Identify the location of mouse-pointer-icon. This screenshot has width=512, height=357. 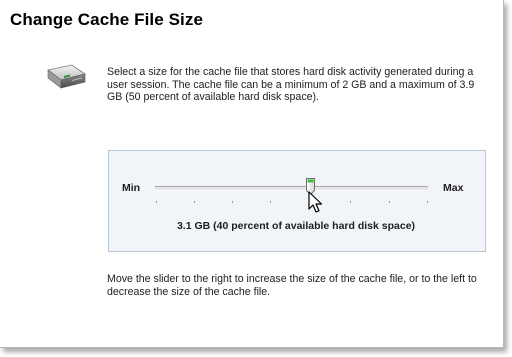
(315, 202).